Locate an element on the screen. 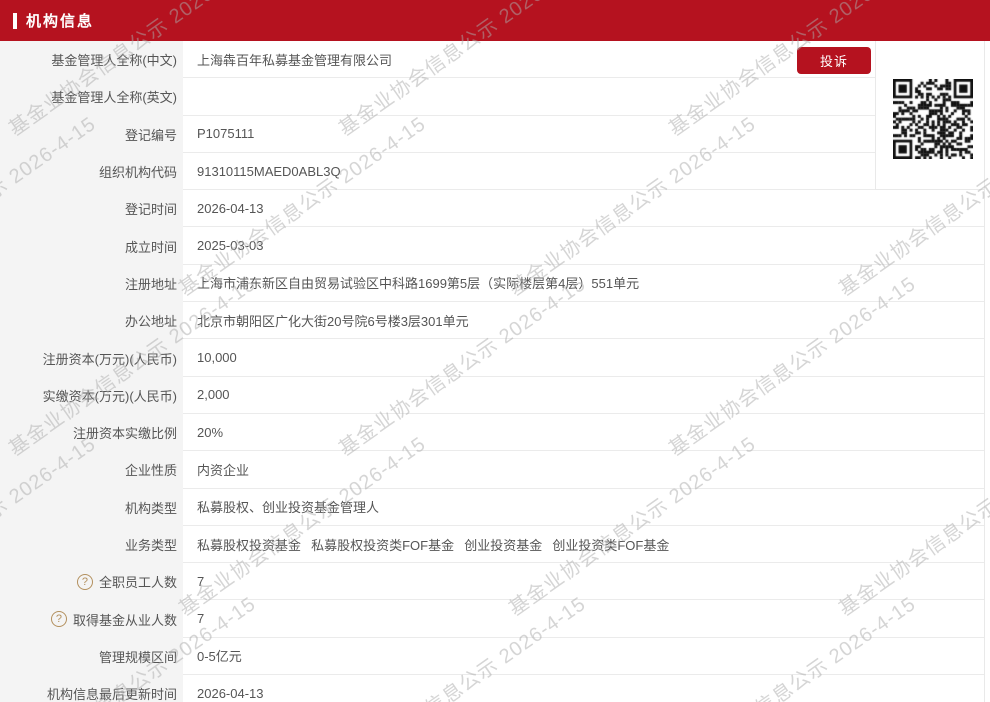 Image resolution: width=990 pixels, height=702 pixels. field-label-text: 全职员工人数 is located at coordinates (137, 583).